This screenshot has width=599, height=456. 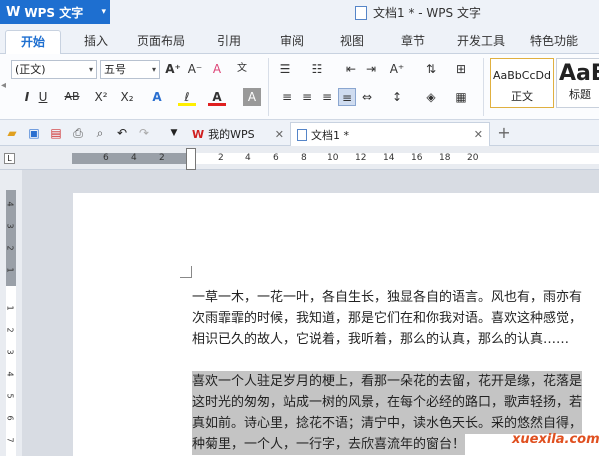 I want to click on shading-icon: ◈, so click(x=431, y=97).